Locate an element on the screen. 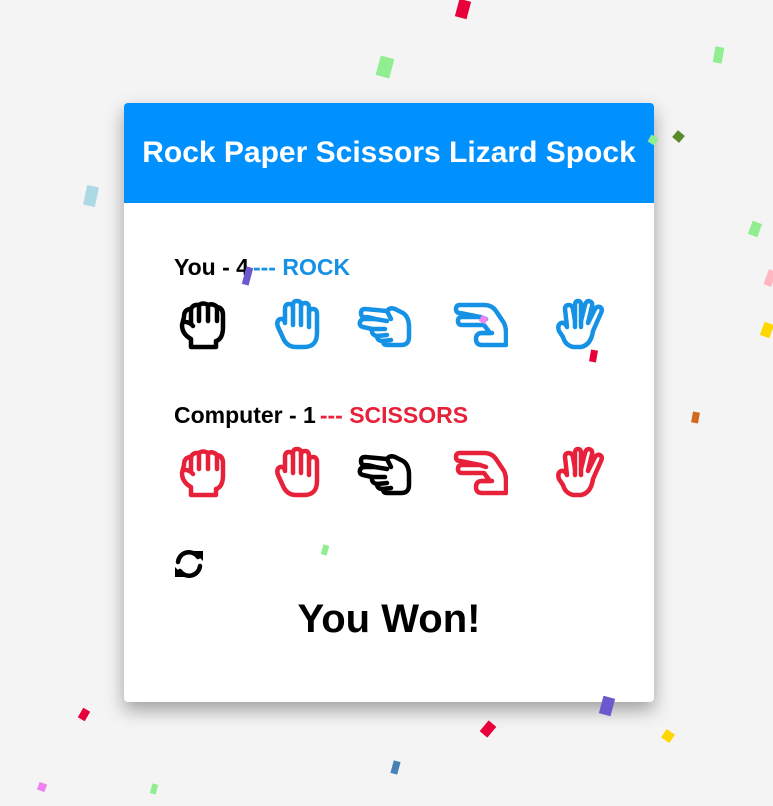 The width and height of the screenshot is (773, 806). player-choice-lizard is located at coordinates (480, 325).